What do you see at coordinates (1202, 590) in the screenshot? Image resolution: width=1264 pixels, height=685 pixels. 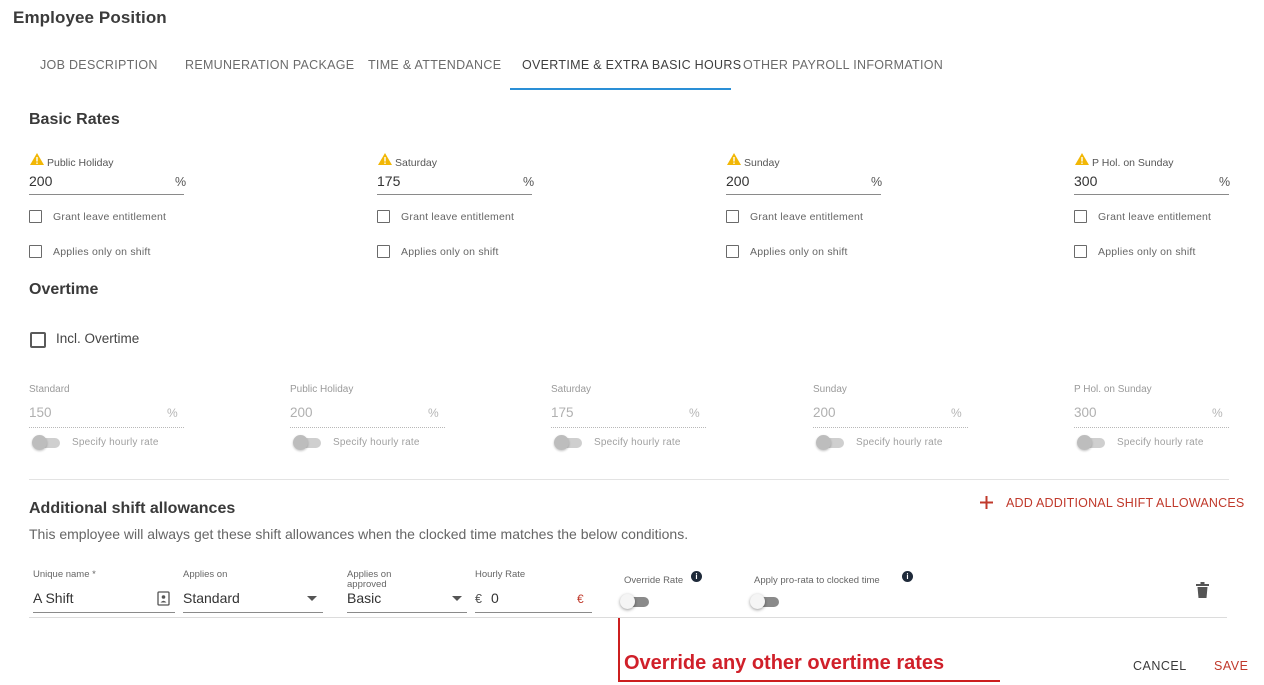 I see `trash-icon` at bounding box center [1202, 590].